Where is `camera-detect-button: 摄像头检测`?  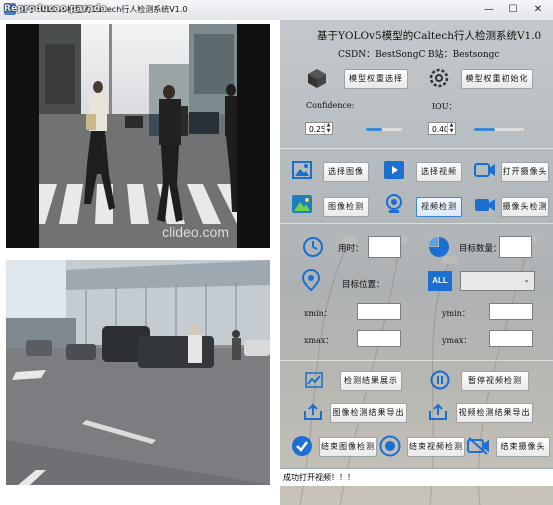
camera-detect-button: 摄像头检测 is located at coordinates (525, 207).